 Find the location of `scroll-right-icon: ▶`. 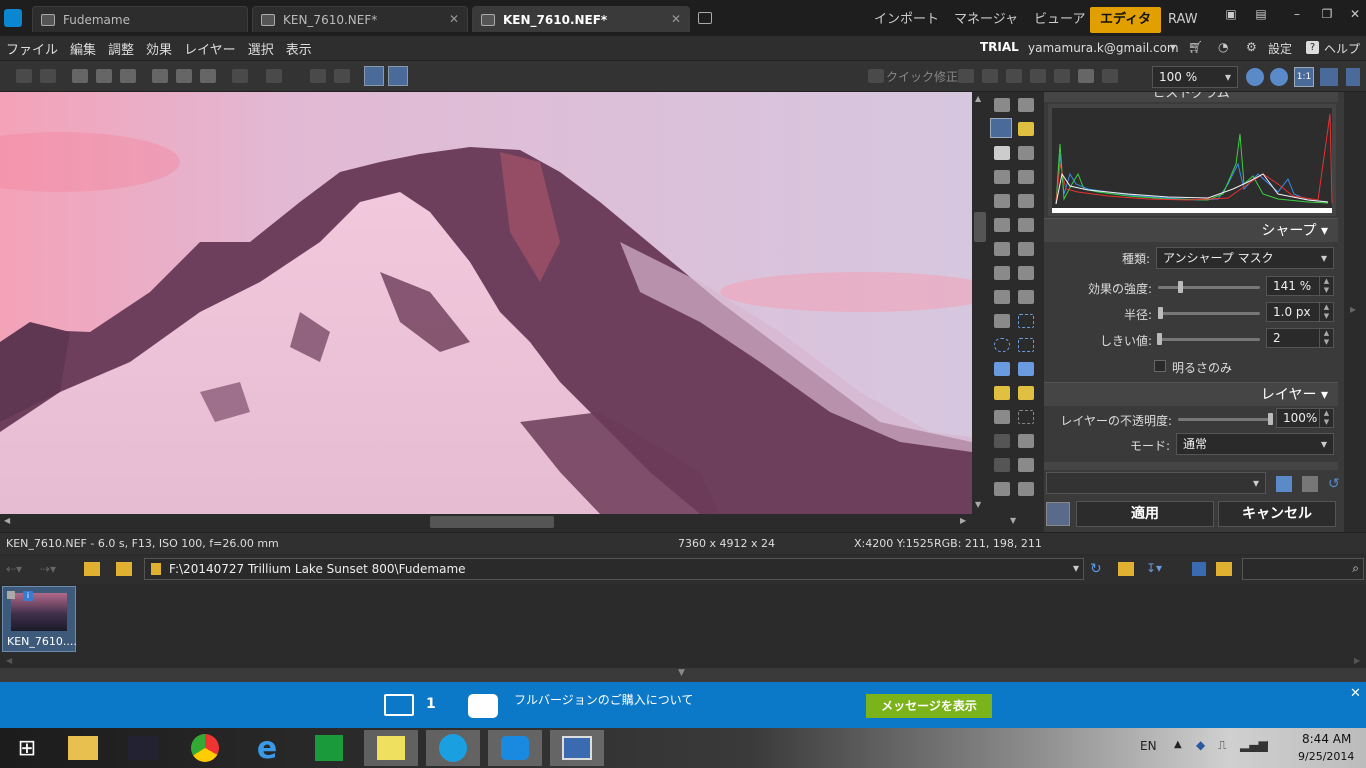

scroll-right-icon: ▶ is located at coordinates (963, 520).